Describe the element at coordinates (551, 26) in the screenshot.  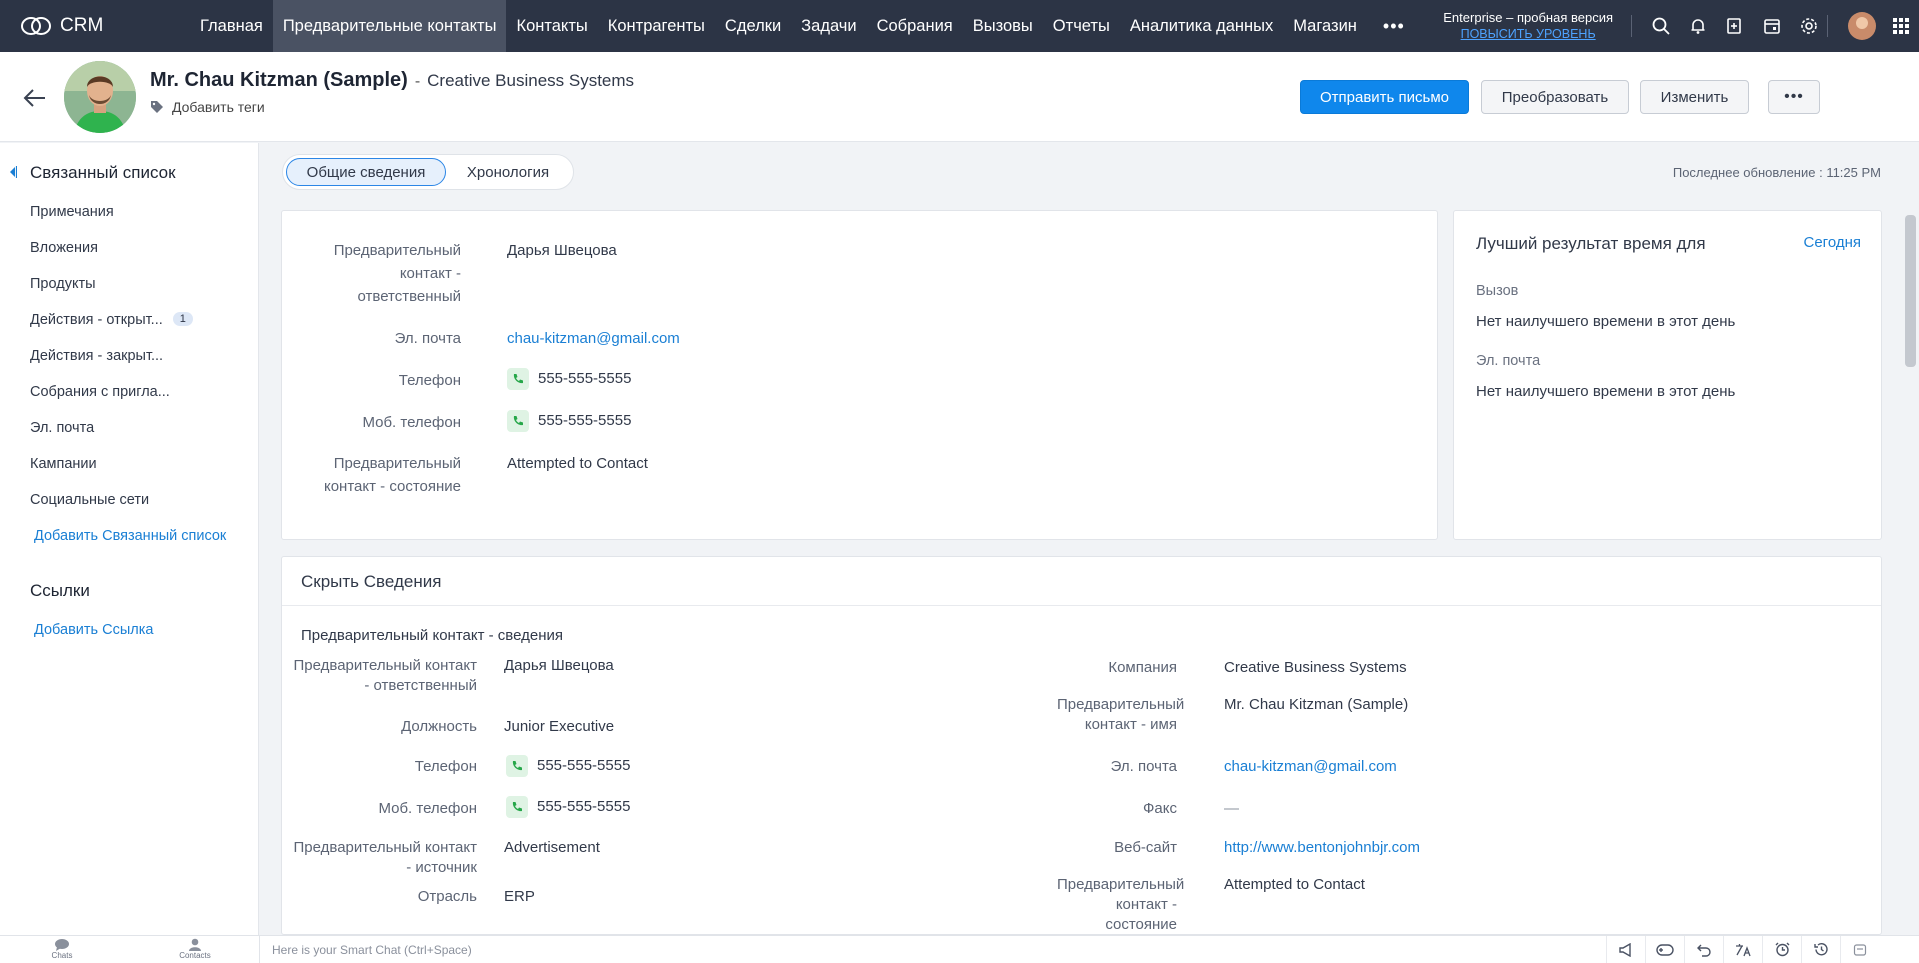
I see `nav-contacts: Контакты` at that location.